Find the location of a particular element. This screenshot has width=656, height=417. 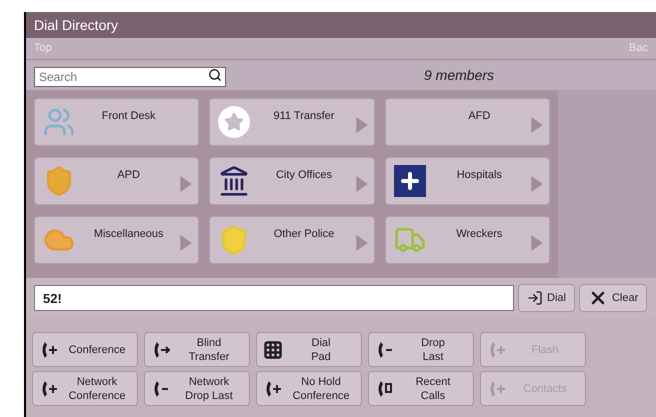

action-button: Blind Transfer is located at coordinates (197, 349).